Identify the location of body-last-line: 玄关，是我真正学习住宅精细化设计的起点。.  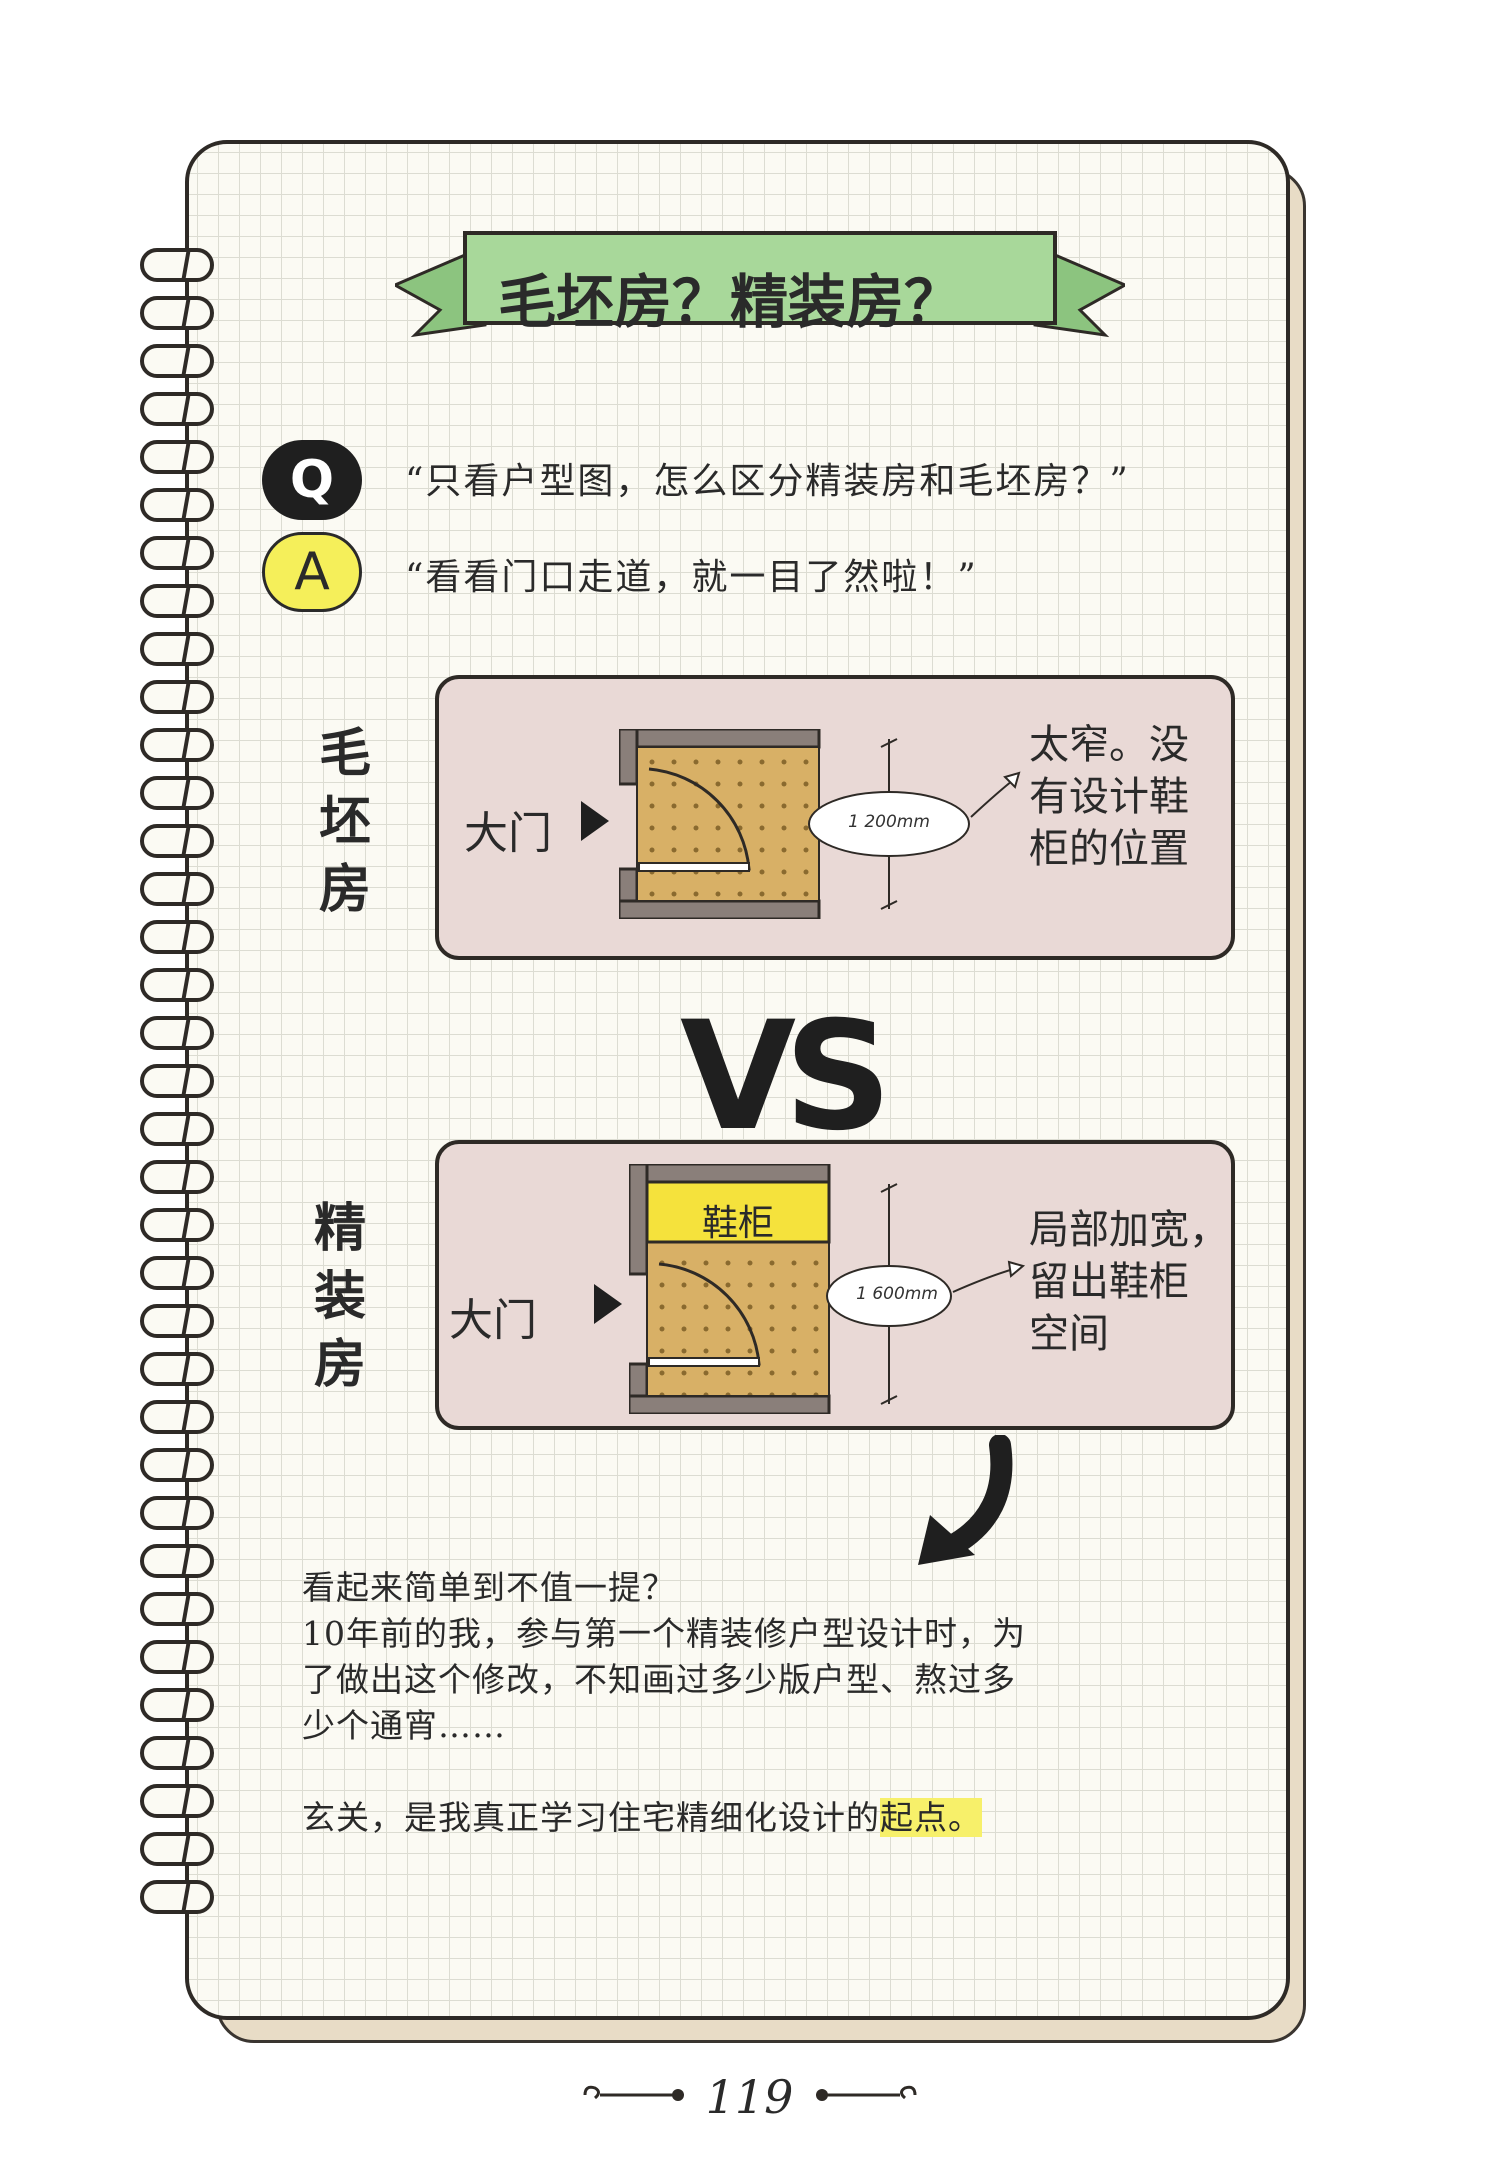
(642, 1818).